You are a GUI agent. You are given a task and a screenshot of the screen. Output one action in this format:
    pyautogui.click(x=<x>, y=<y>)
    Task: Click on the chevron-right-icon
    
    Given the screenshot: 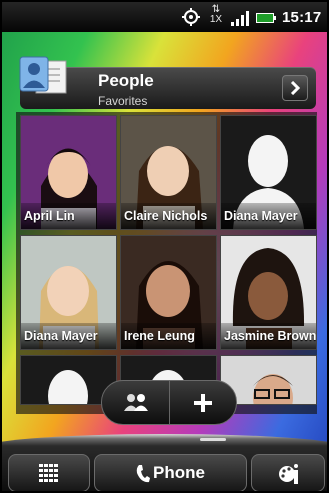 What is the action you would take?
    pyautogui.click(x=295, y=88)
    